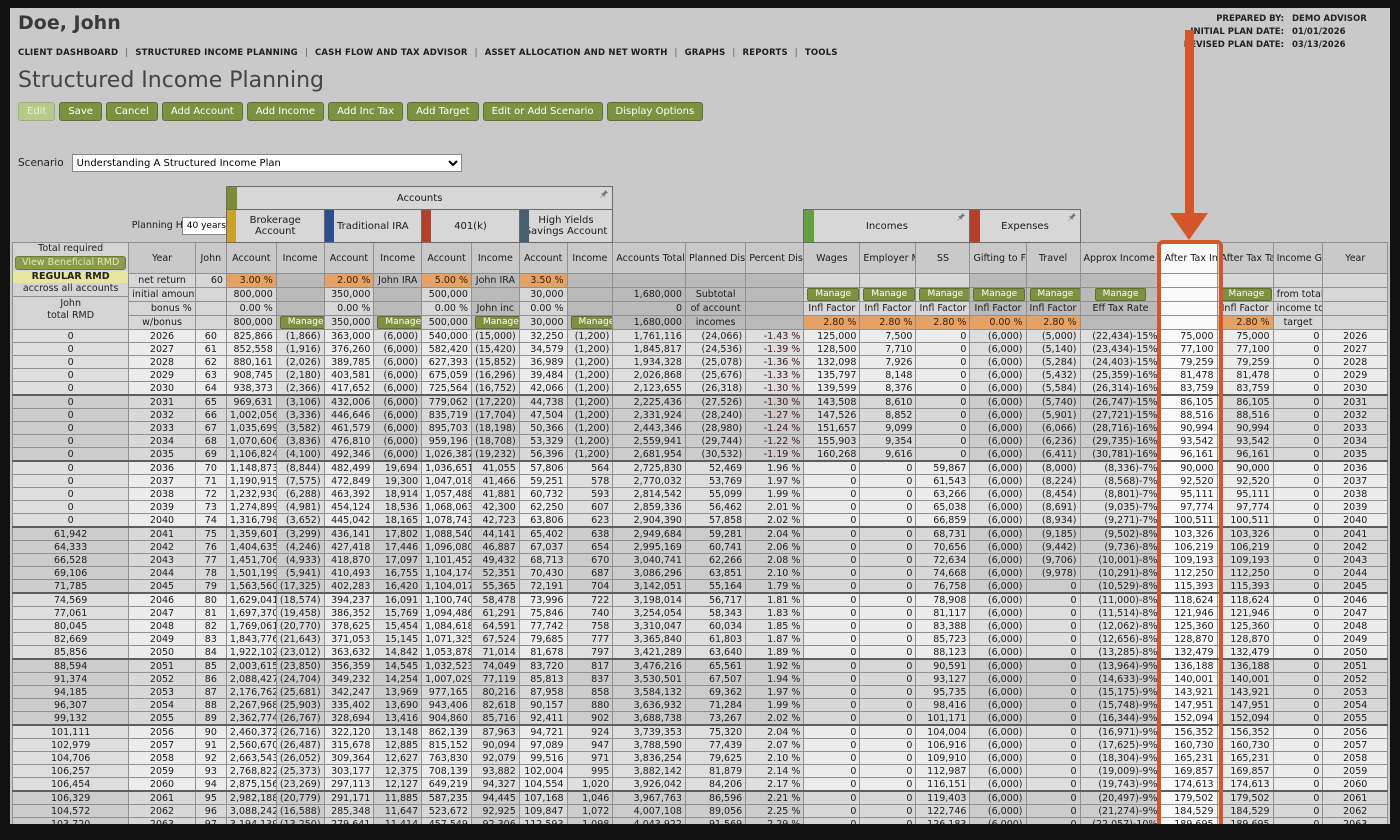 This screenshot has width=1400, height=840. I want to click on cell: 165,231, so click(1189, 758).